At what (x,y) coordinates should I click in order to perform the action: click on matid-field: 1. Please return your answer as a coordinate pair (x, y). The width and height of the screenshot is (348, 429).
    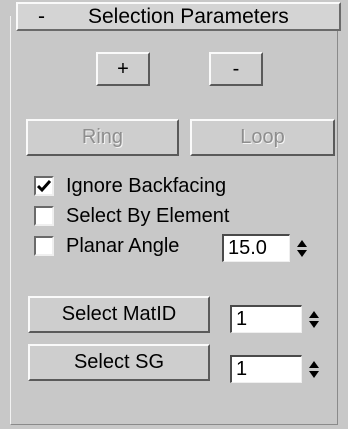
    Looking at the image, I should click on (266, 319).